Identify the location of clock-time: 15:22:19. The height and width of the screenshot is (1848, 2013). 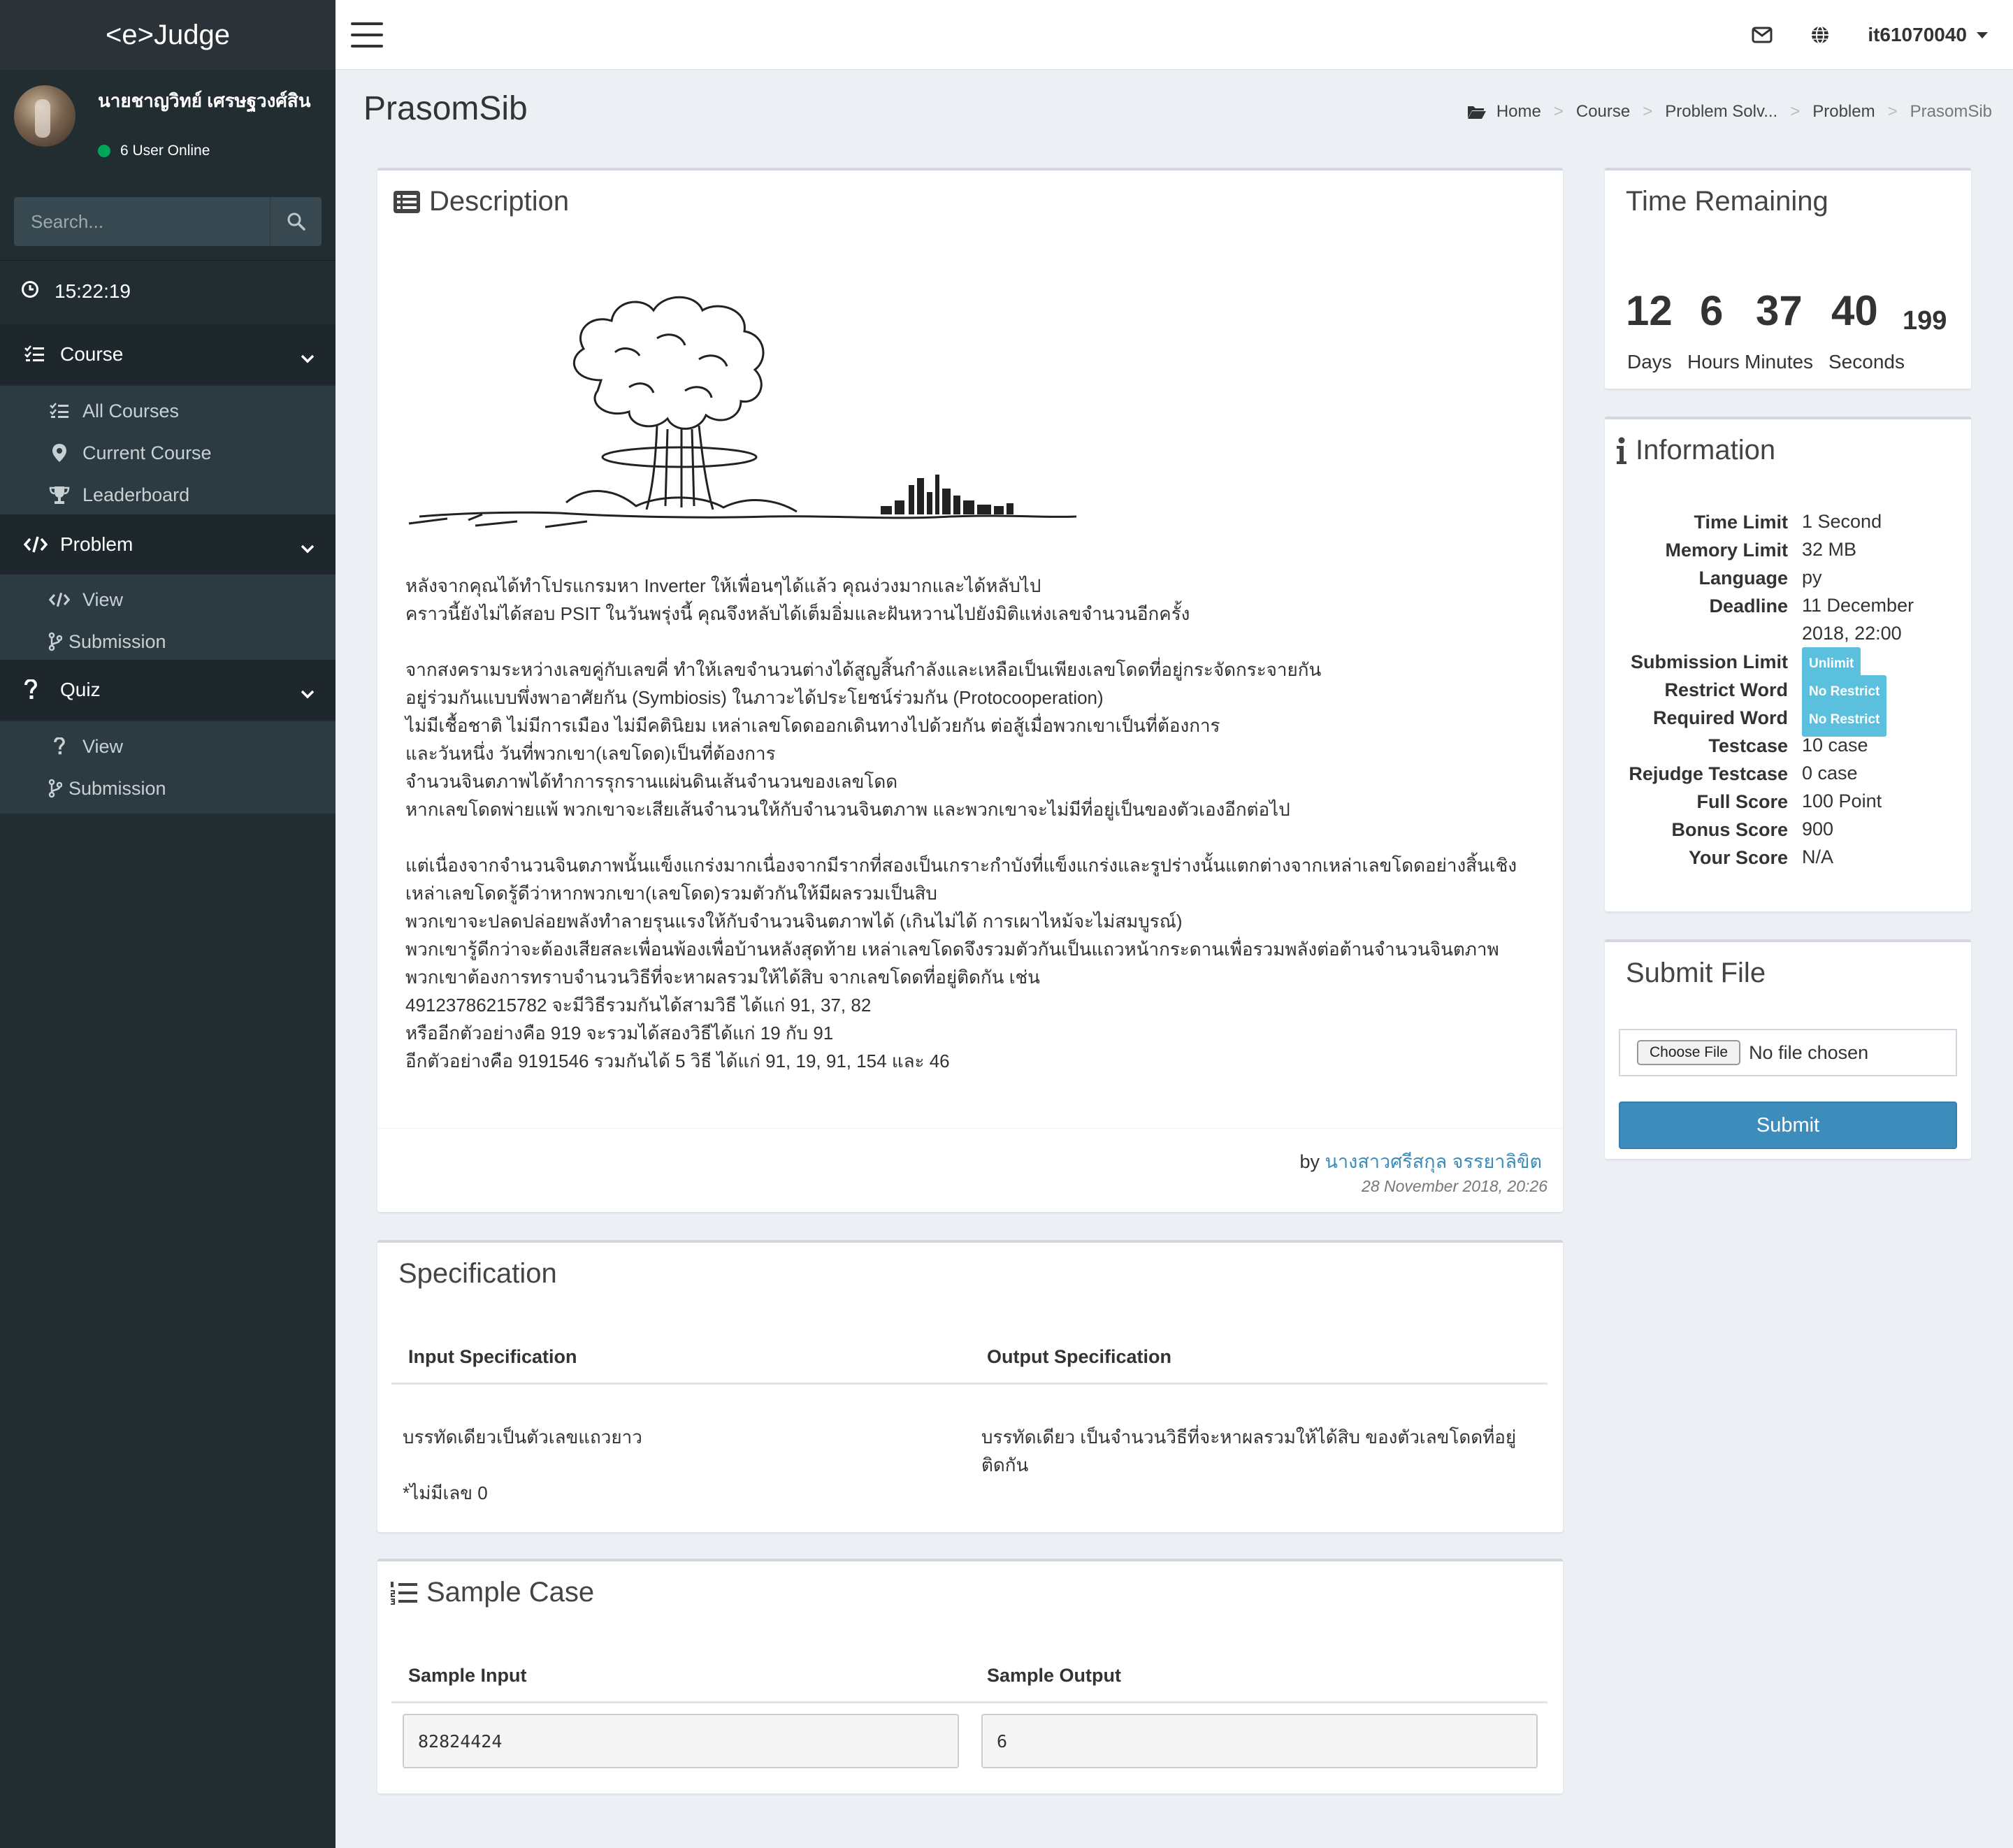
(93, 291).